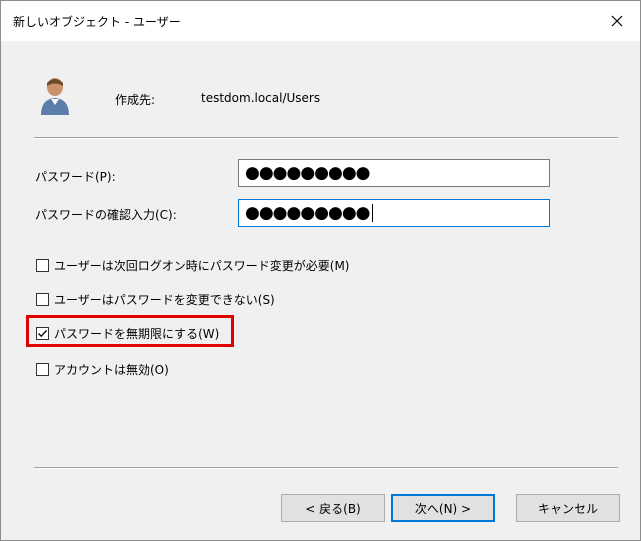 This screenshot has width=641, height=541. I want to click on checkbox-label: アカウントは無効(O), so click(111, 370).